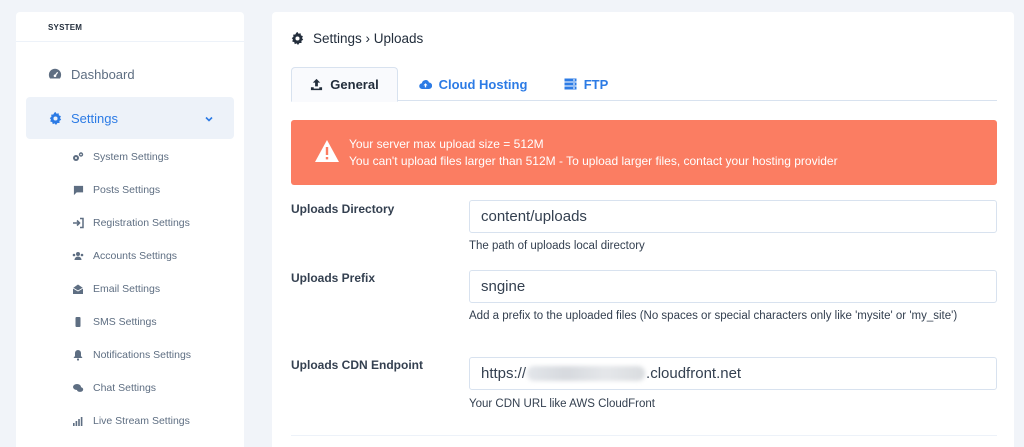 This screenshot has height=447, width=1024. What do you see at coordinates (557, 246) in the screenshot?
I see `uploads-directory-help: The path of uploads local directory` at bounding box center [557, 246].